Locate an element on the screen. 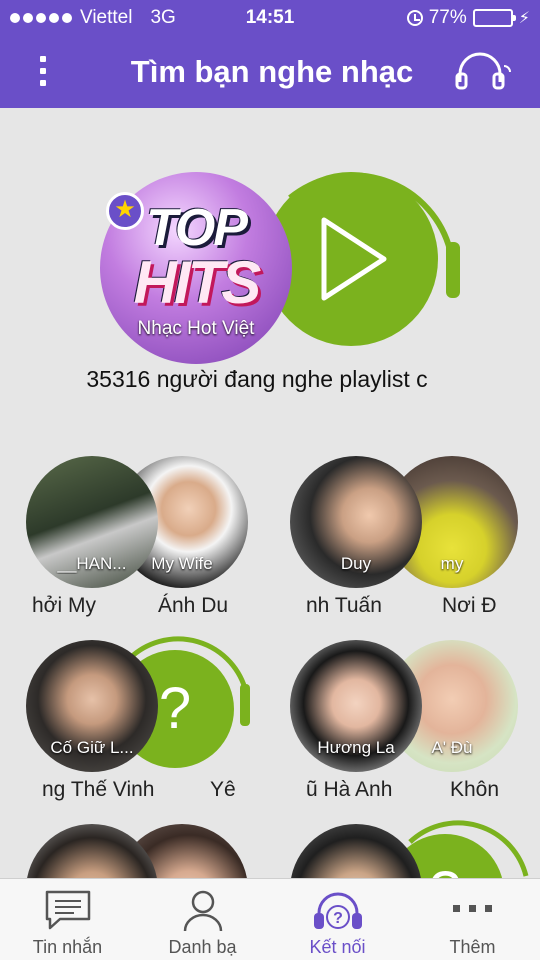 Image resolution: width=540 pixels, height=960 pixels. avatar: Duy is located at coordinates (356, 522).